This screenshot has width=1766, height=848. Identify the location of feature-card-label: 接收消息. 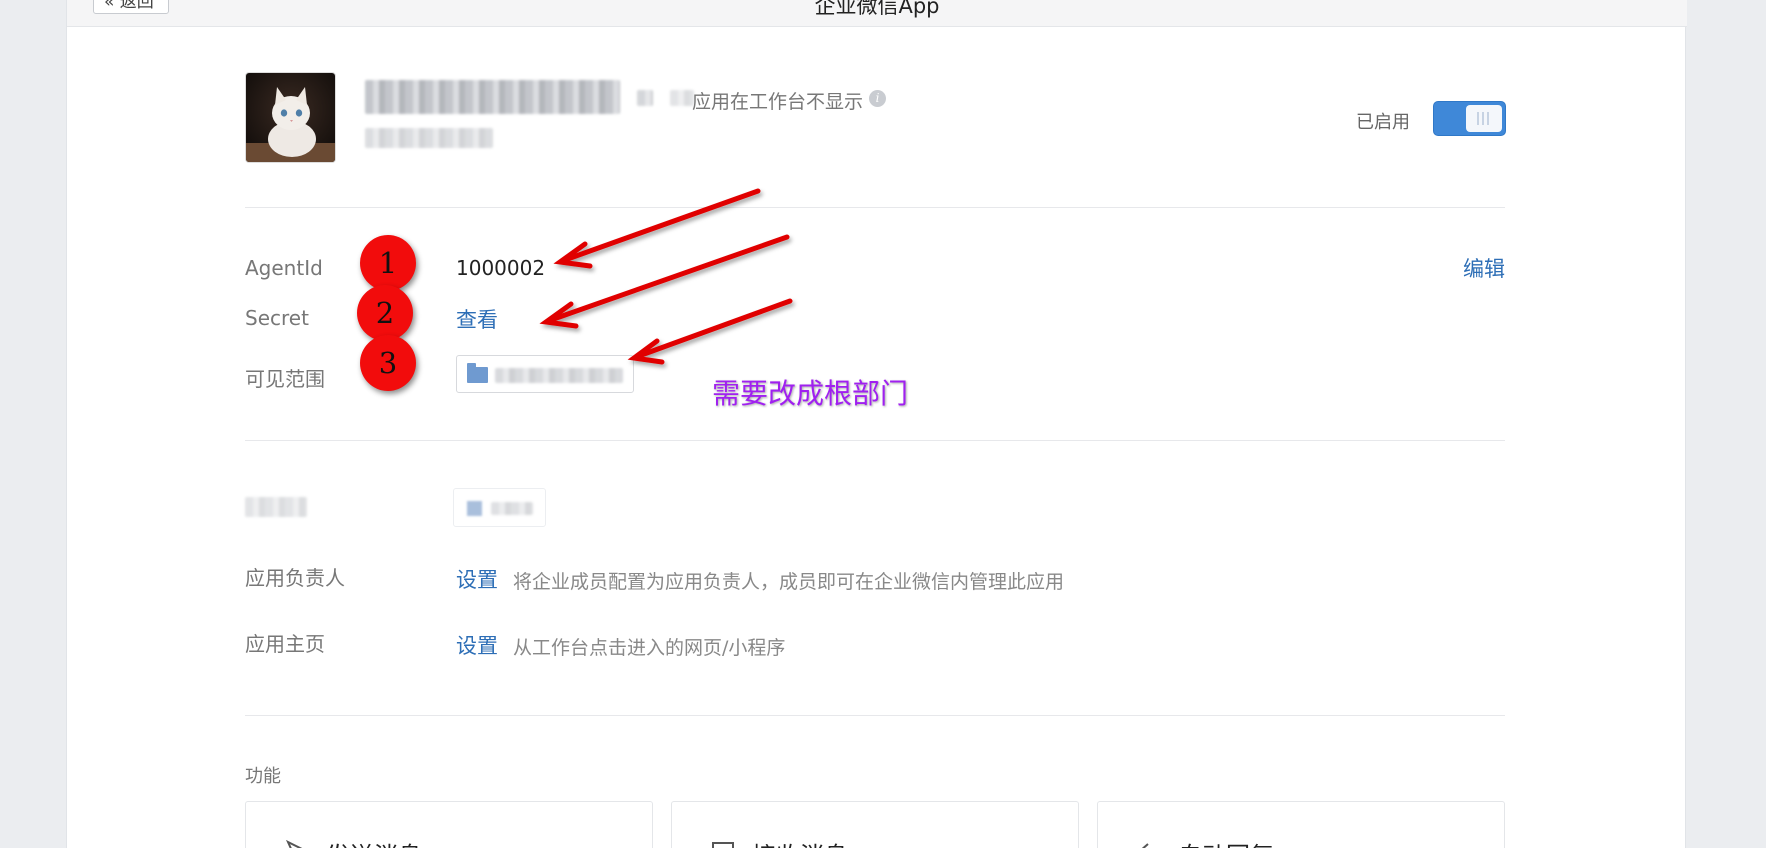
(800, 842).